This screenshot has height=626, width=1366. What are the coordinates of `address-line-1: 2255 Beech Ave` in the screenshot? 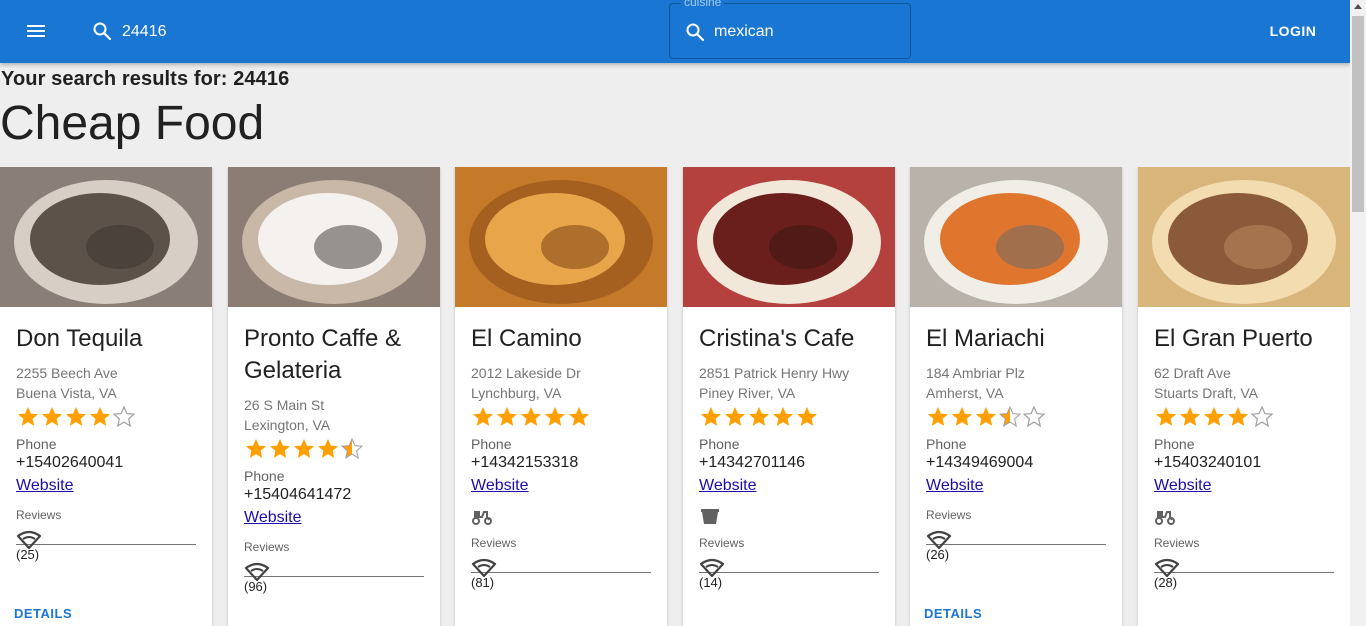 It's located at (67, 373).